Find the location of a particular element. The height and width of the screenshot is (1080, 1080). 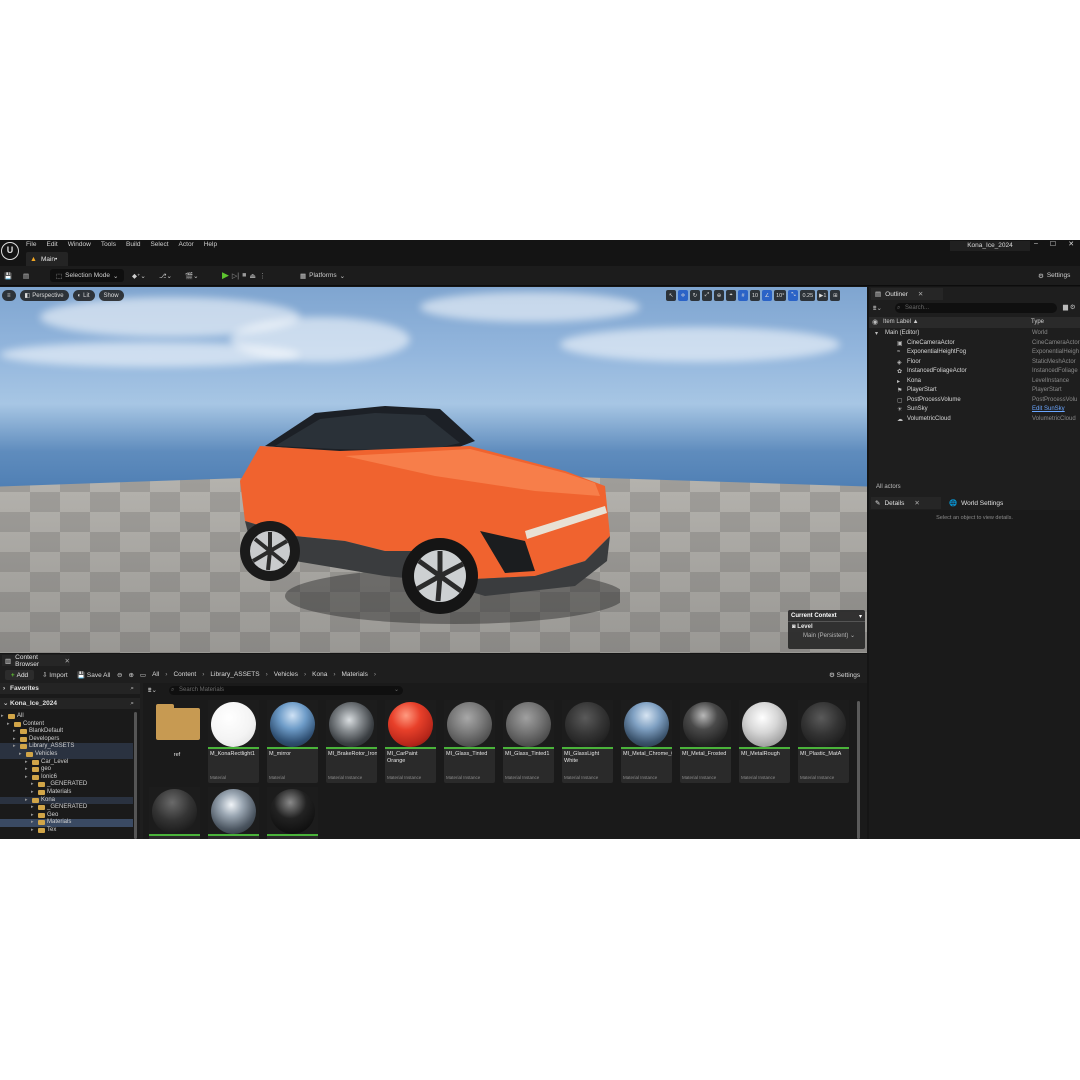

breadcrumb-kona: Kona is located at coordinates (319, 675).